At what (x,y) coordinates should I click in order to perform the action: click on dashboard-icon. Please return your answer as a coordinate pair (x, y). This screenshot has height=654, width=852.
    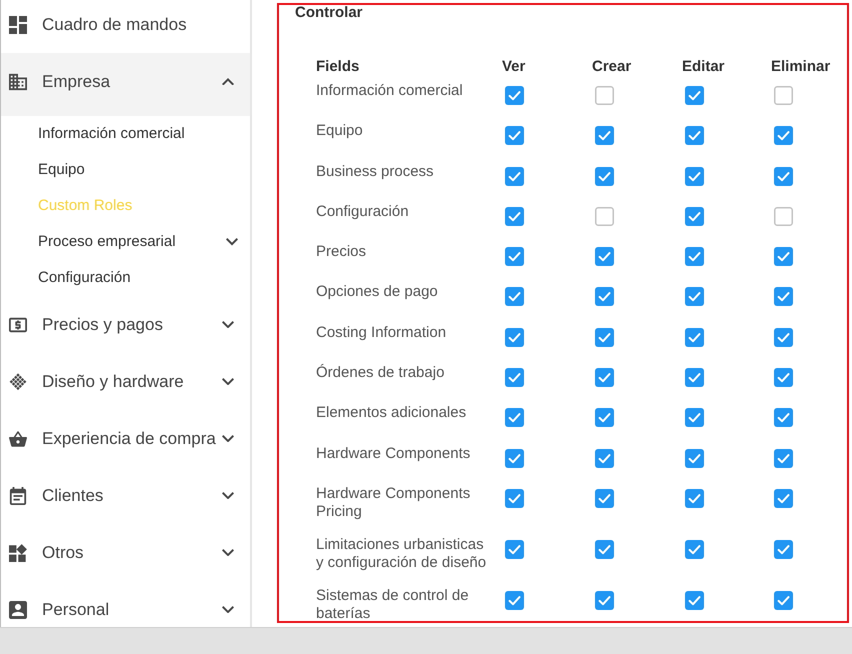
    Looking at the image, I should click on (18, 25).